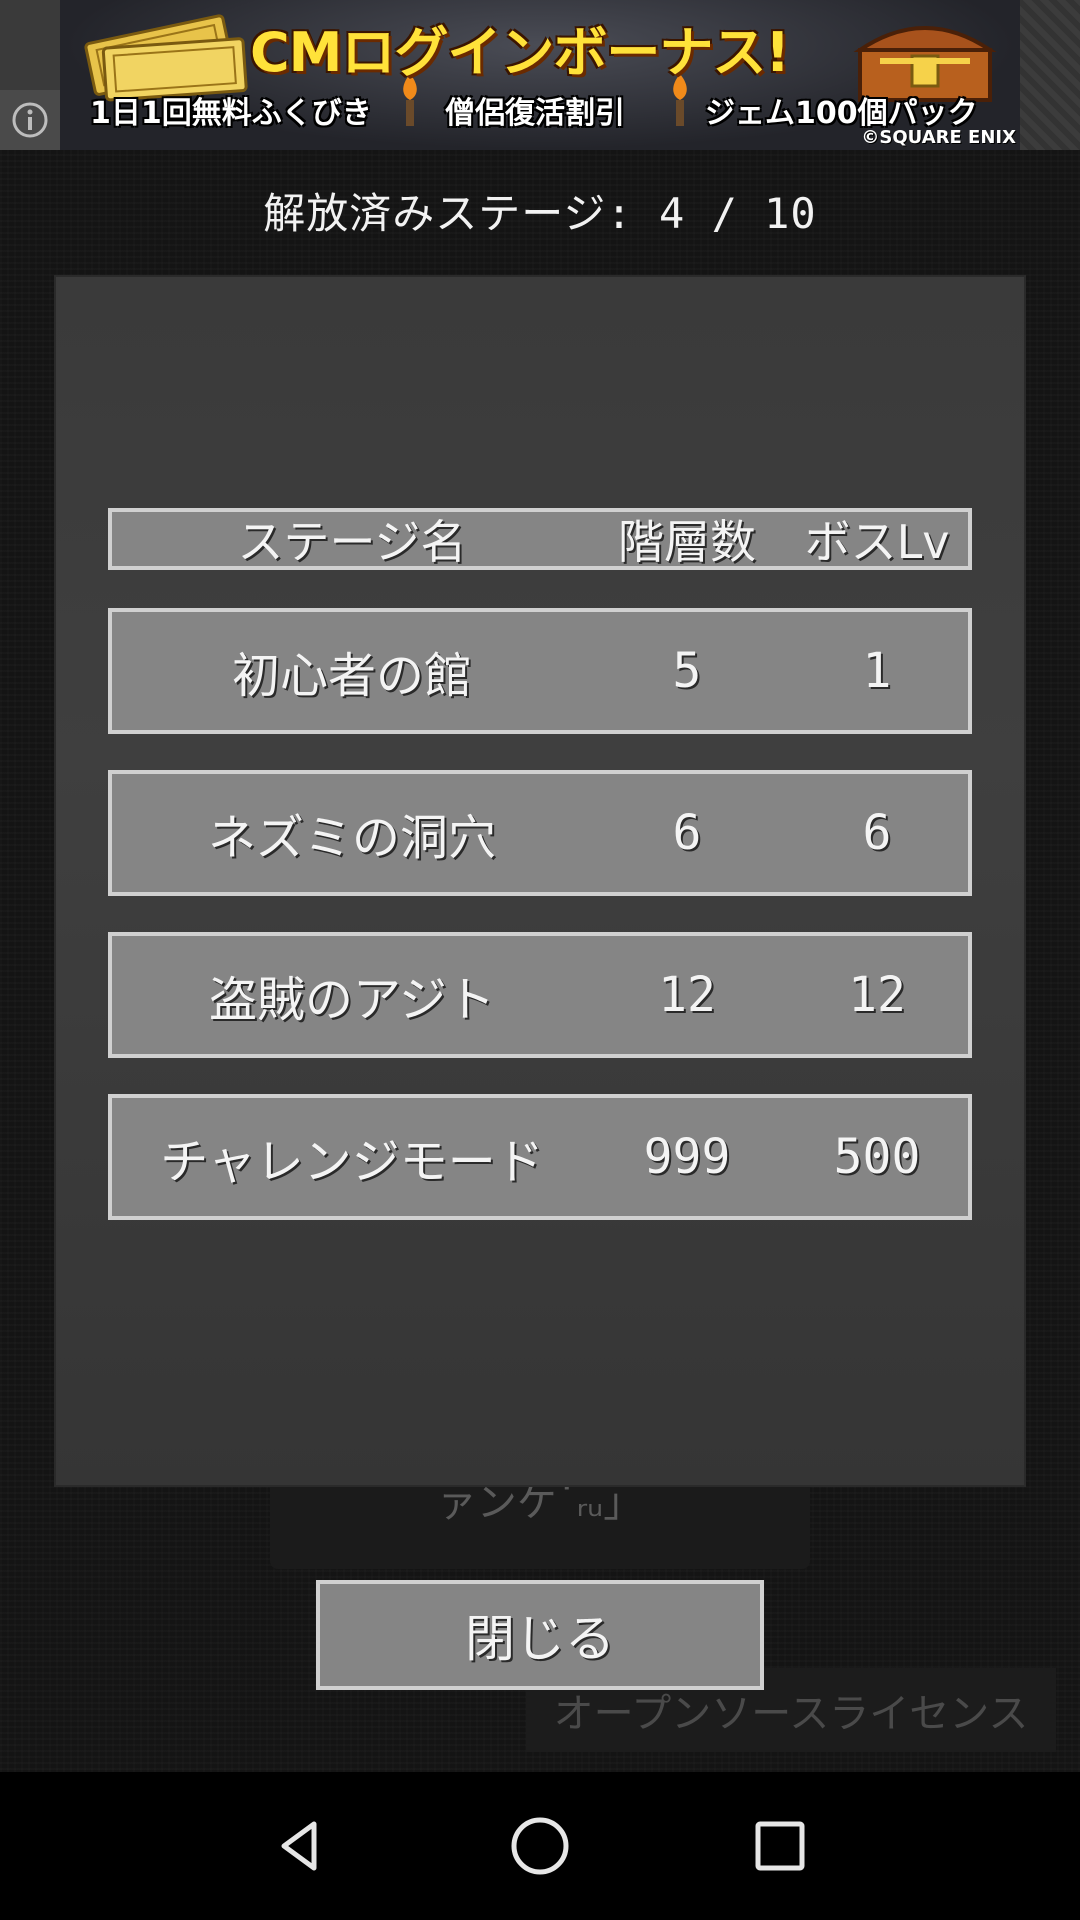 The image size is (1080, 1920). I want to click on home-button, so click(540, 1846).